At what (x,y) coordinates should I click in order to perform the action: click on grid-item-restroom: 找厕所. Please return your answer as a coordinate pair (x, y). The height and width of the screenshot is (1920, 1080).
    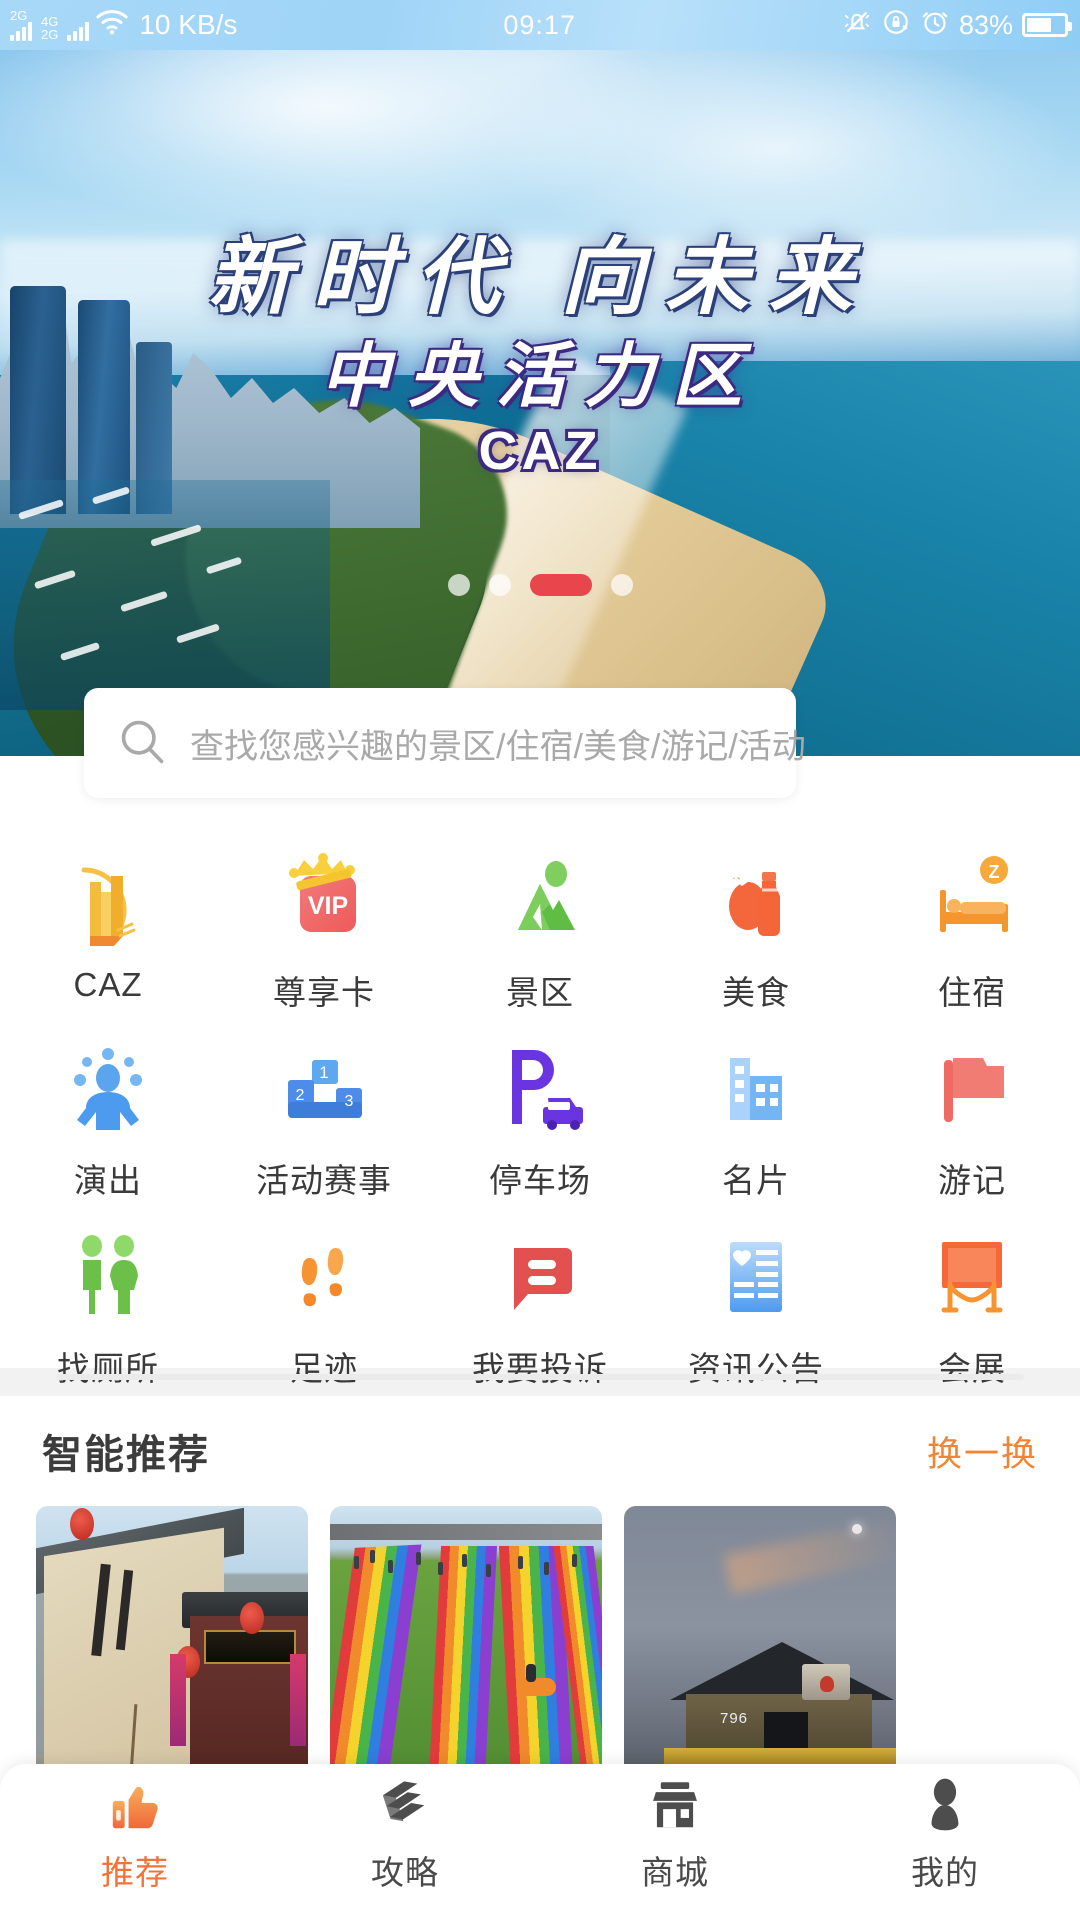
    Looking at the image, I should click on (108, 1307).